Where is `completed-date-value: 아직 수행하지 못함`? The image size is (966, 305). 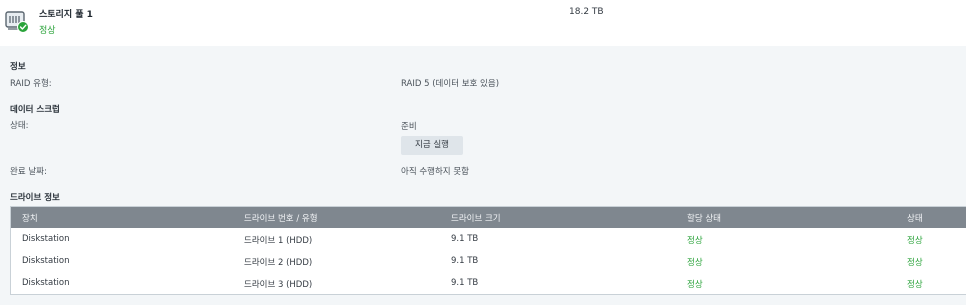
completed-date-value: 아직 수행하지 못함 is located at coordinates (435, 172).